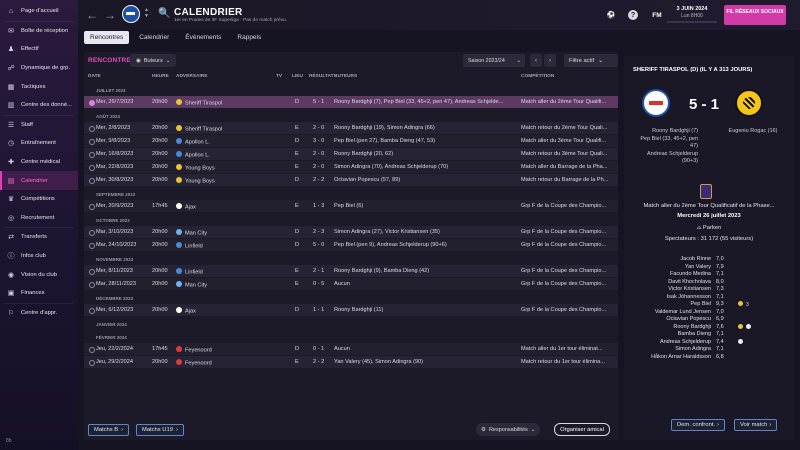  Describe the element at coordinates (685, 342) in the screenshot. I see `player-name: Andreas Schjelderup` at that location.